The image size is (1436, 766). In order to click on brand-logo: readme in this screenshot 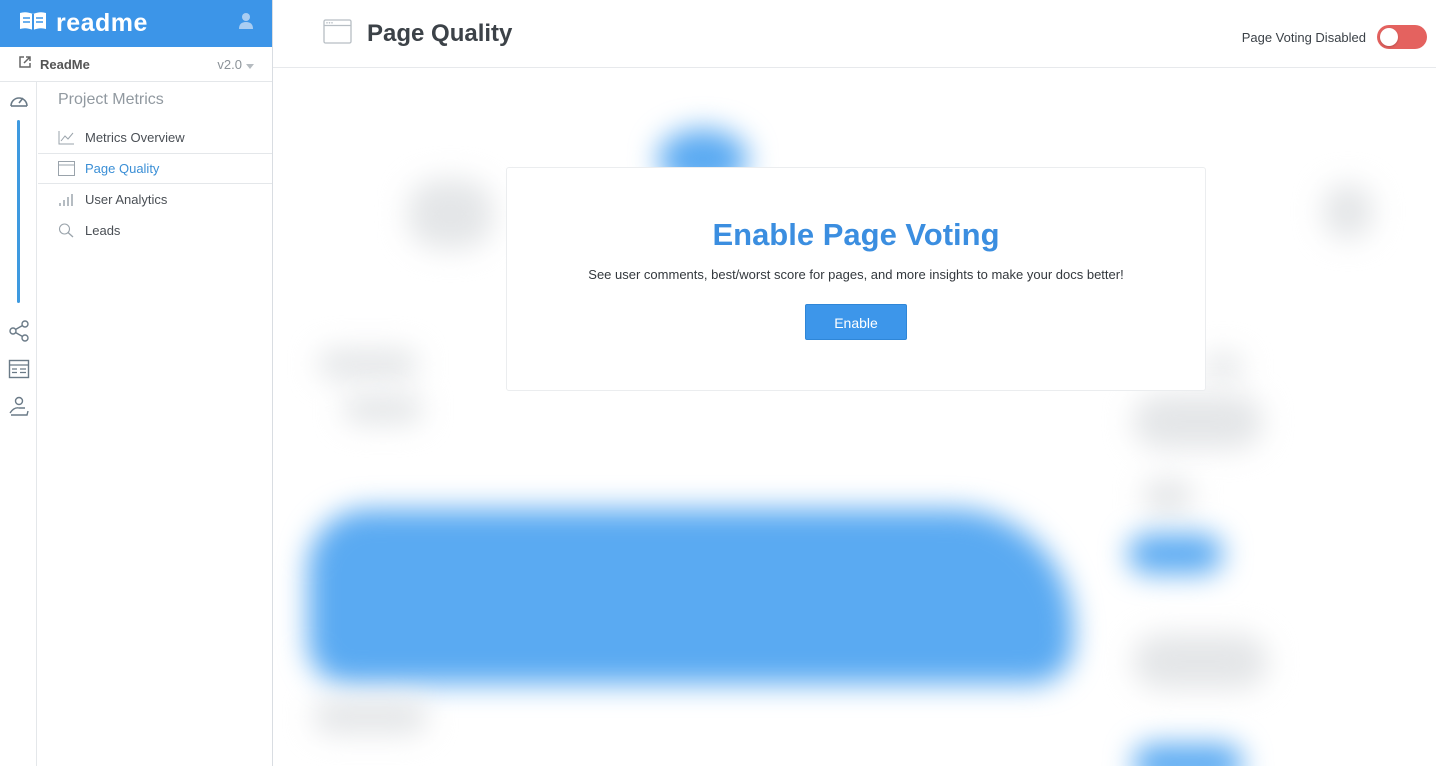, I will do `click(83, 23)`.